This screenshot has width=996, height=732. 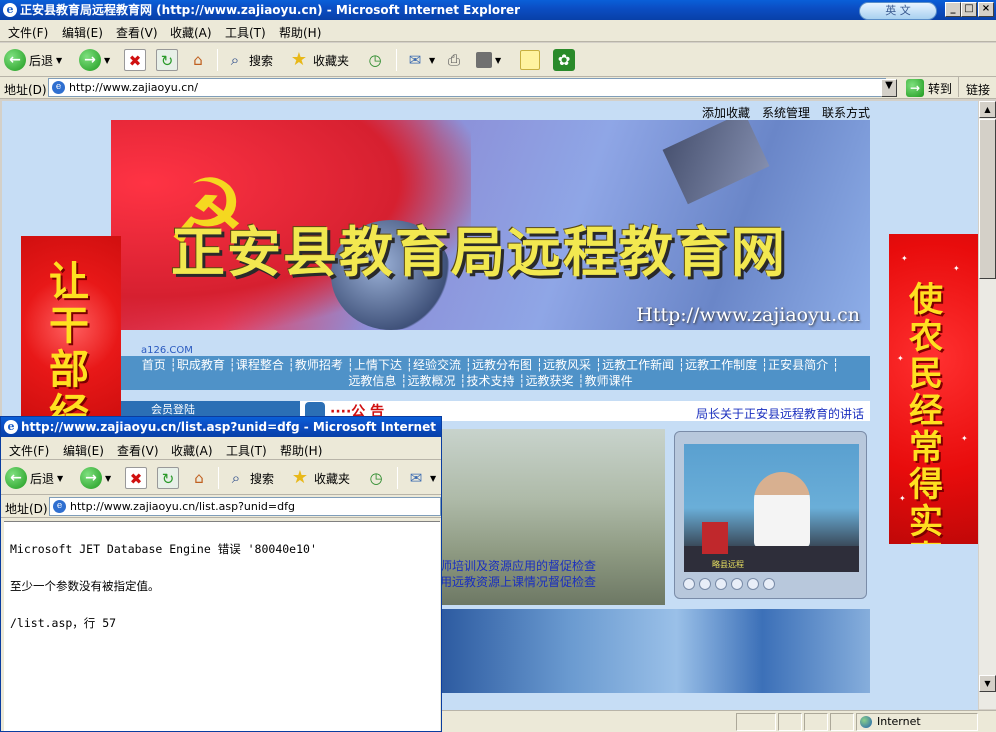 What do you see at coordinates (969, 9) in the screenshot?
I see `maximize-button: □` at bounding box center [969, 9].